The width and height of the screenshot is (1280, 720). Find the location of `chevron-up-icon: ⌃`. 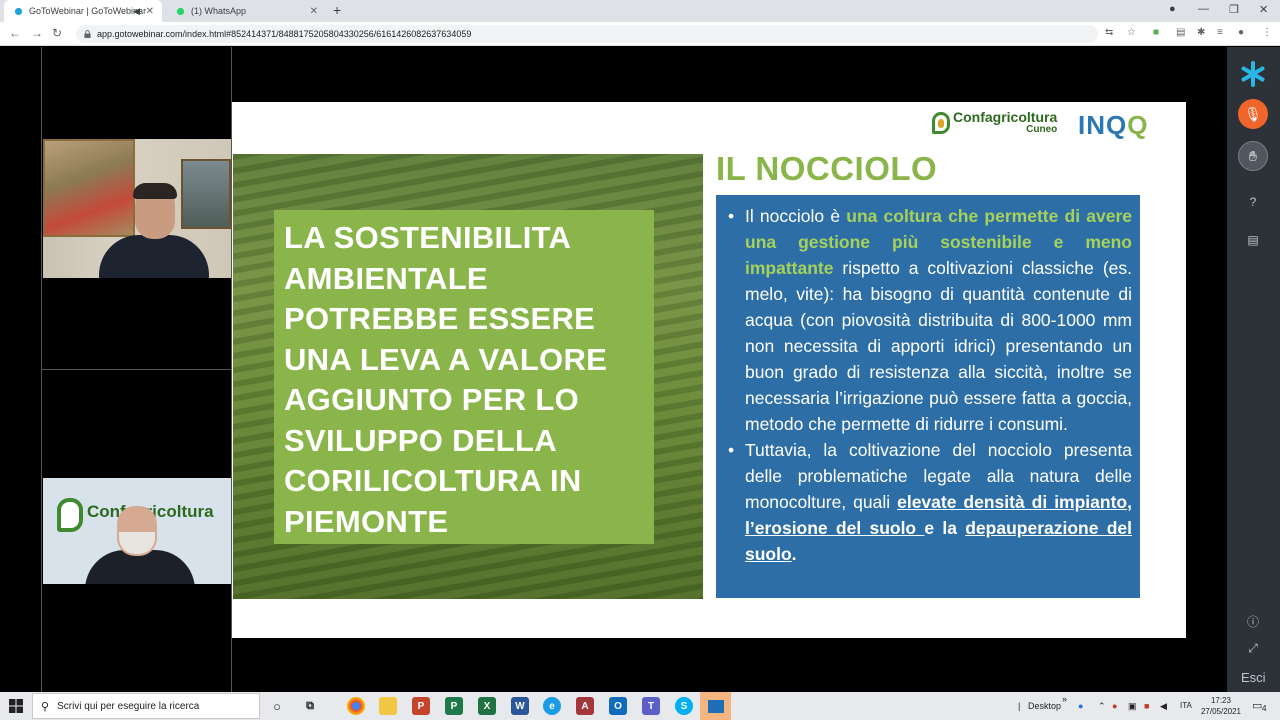

chevron-up-icon: ⌃ is located at coordinates (1102, 706).